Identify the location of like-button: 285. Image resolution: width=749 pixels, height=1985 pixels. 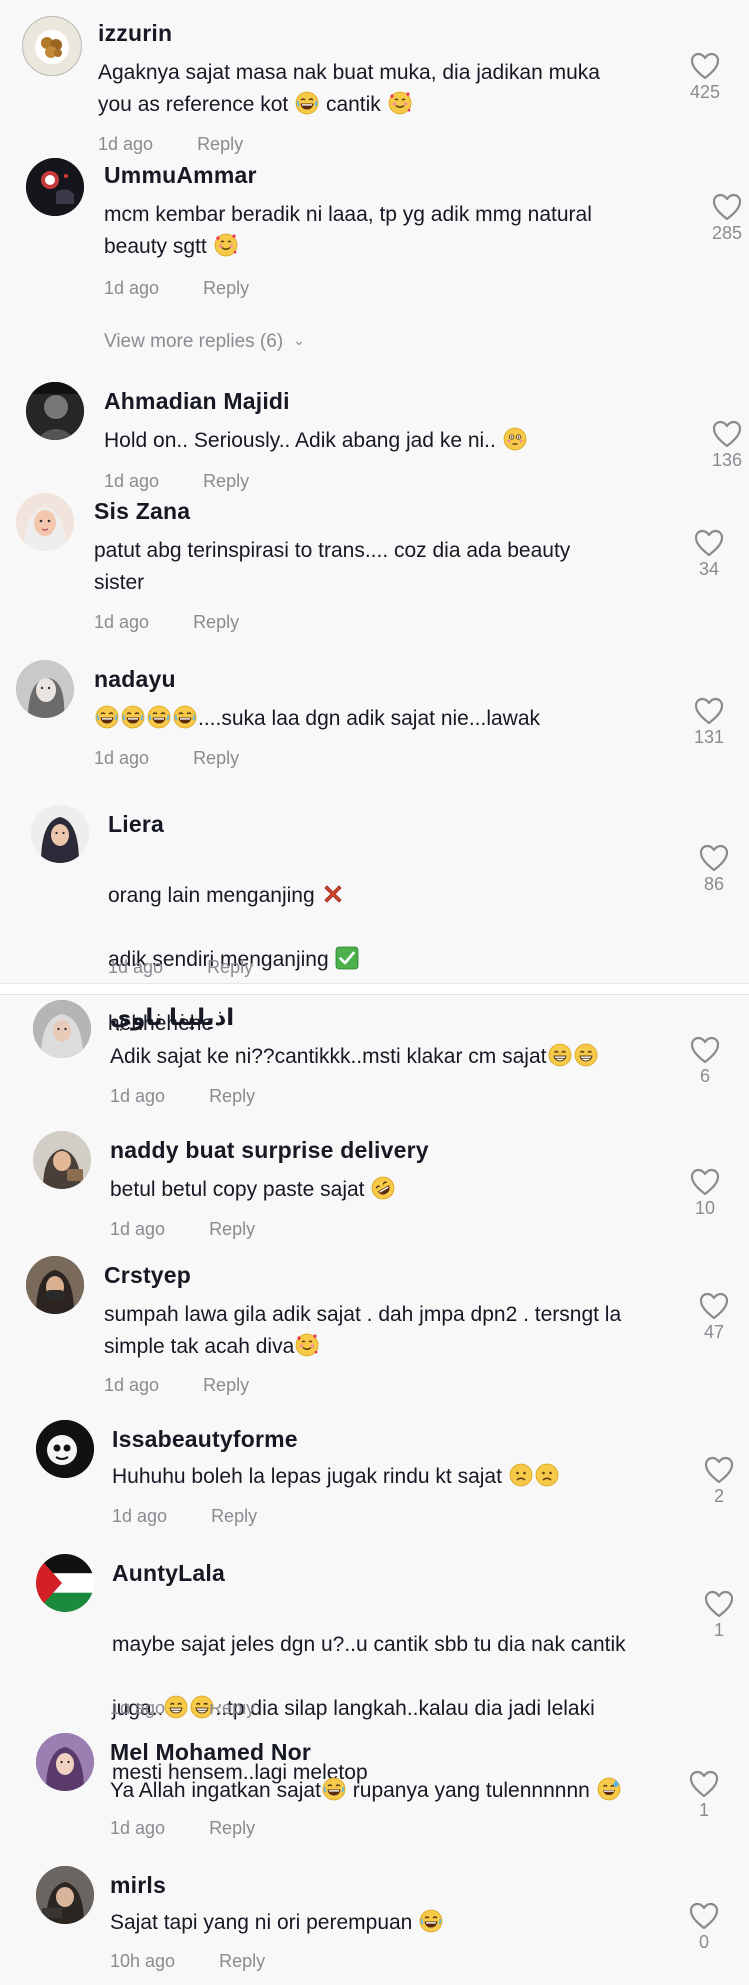
(726, 218).